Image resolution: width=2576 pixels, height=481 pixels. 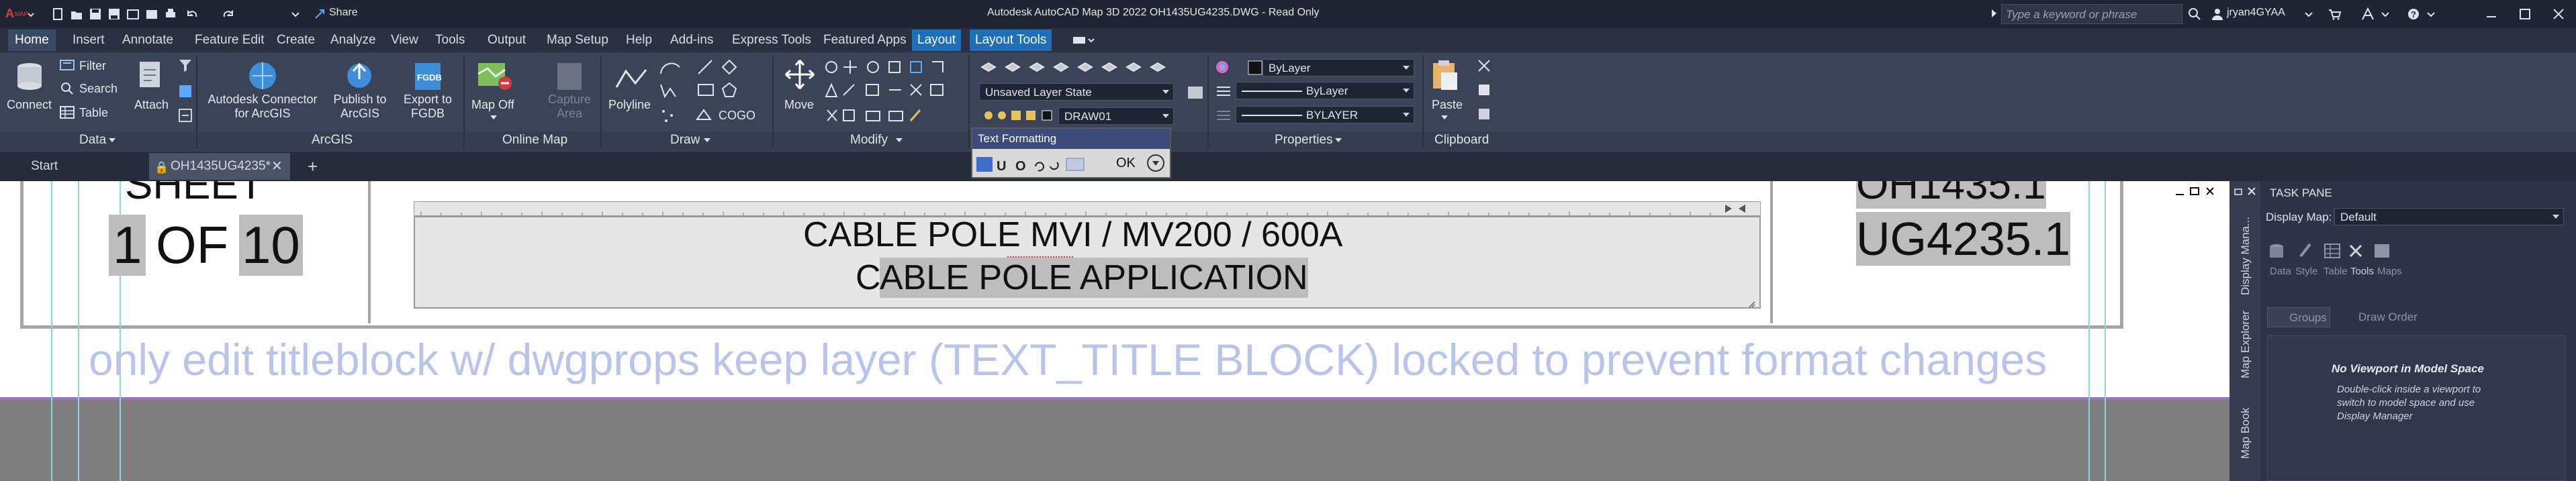 What do you see at coordinates (2194, 14) in the screenshot?
I see `search-icon` at bounding box center [2194, 14].